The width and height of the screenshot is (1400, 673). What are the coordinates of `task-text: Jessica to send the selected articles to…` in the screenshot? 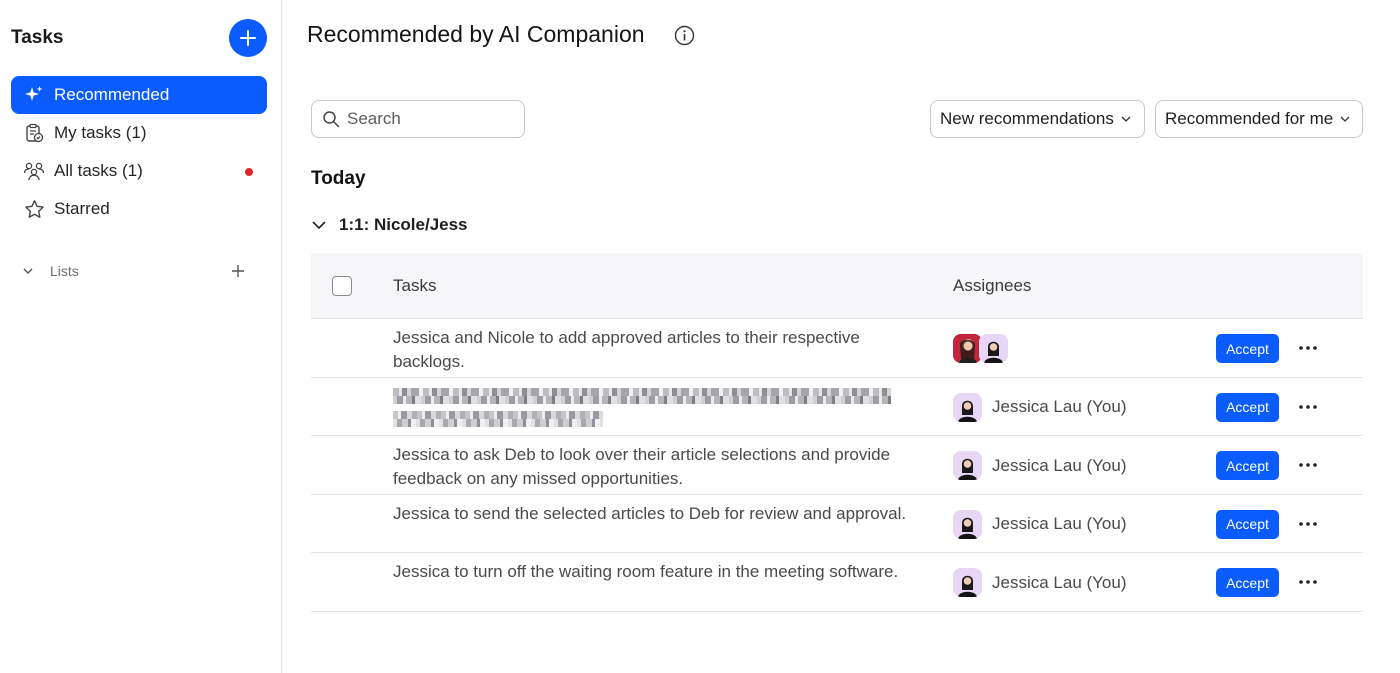 It's located at (650, 513).